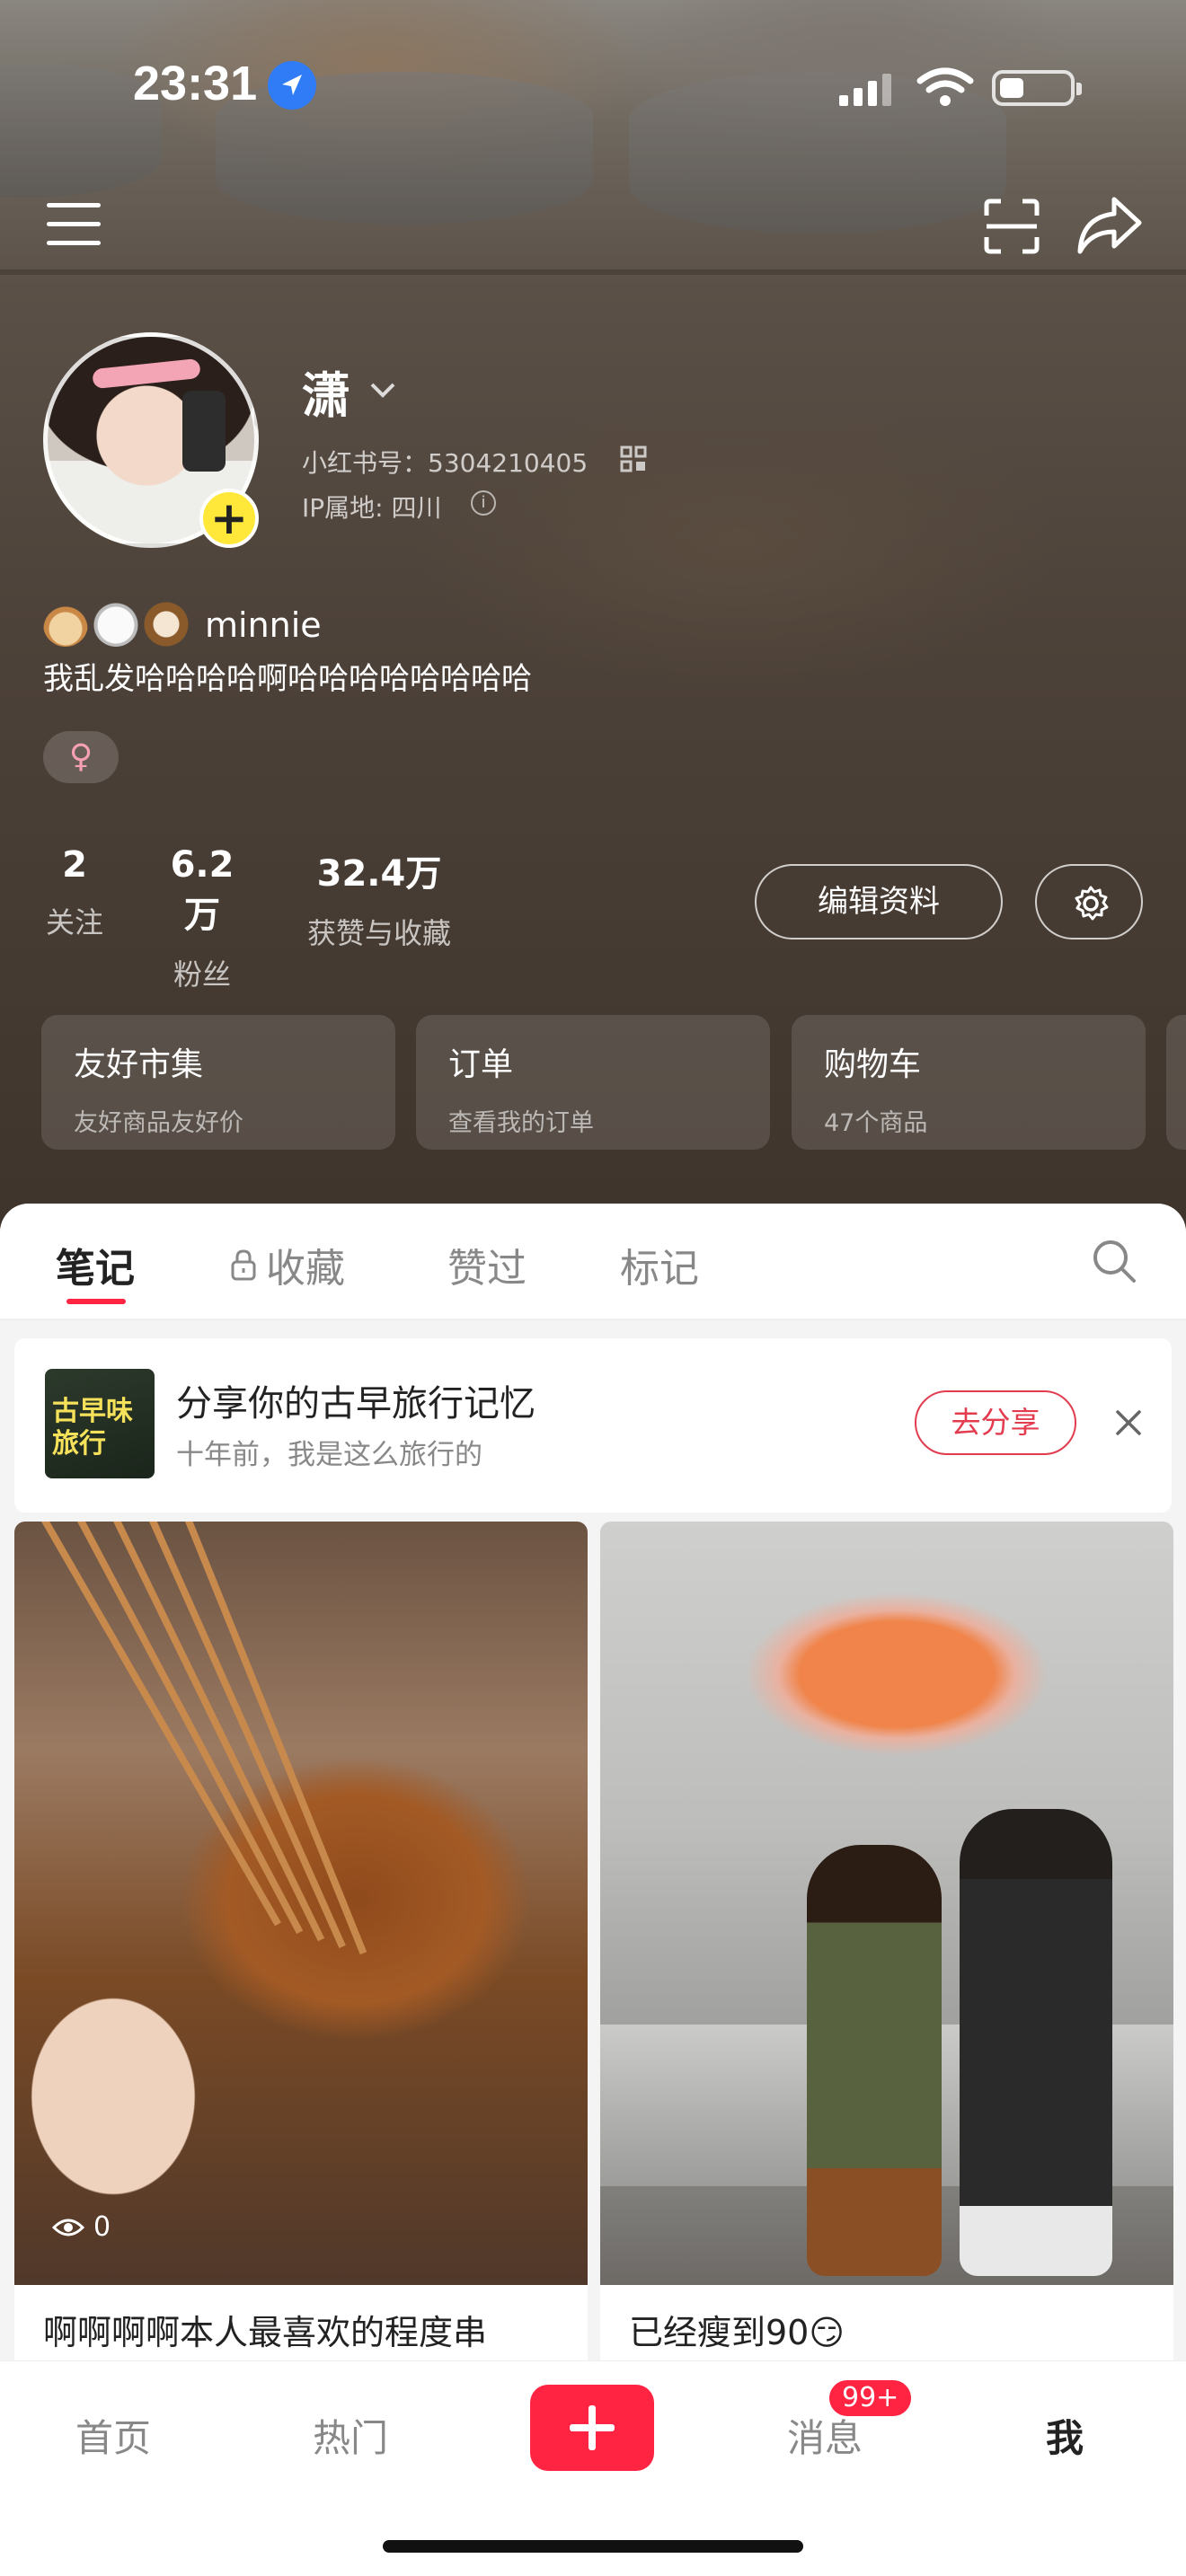 This screenshot has height=2576, width=1186. What do you see at coordinates (229, 518) in the screenshot?
I see `add-story-button: +` at bounding box center [229, 518].